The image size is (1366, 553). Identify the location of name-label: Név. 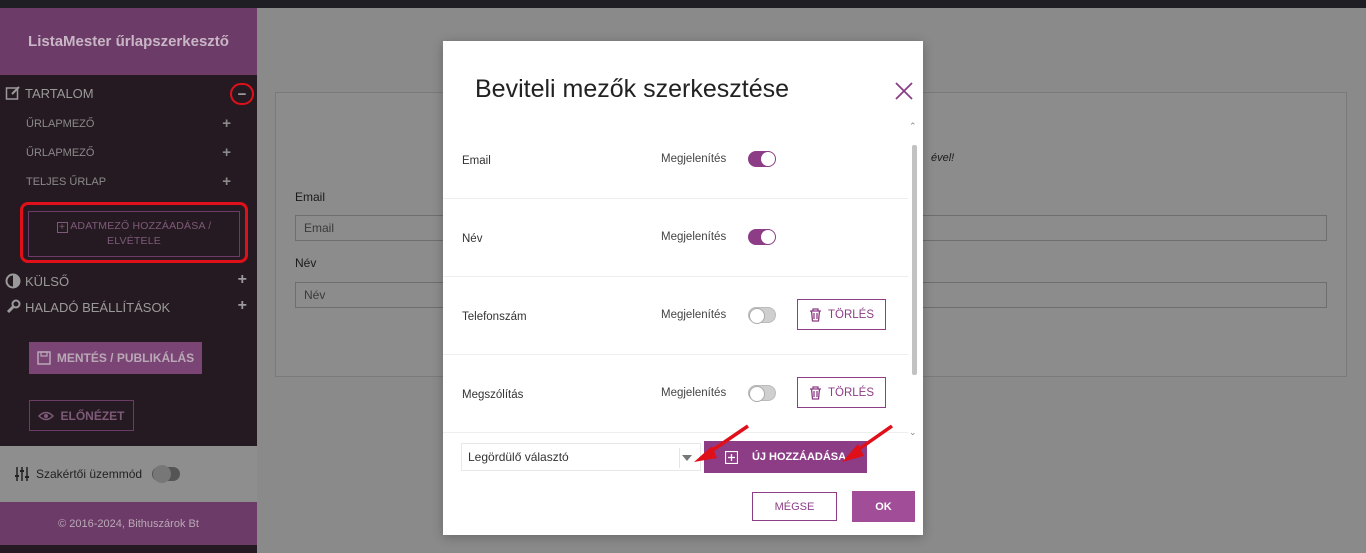
(306, 263).